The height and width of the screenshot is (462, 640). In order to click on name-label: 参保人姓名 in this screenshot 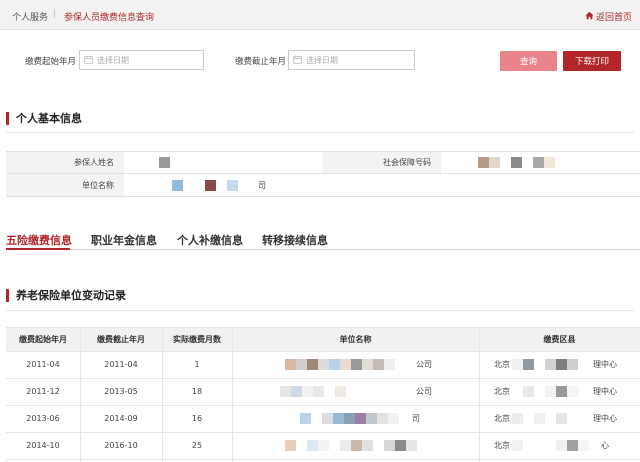, I will do `click(65, 162)`.